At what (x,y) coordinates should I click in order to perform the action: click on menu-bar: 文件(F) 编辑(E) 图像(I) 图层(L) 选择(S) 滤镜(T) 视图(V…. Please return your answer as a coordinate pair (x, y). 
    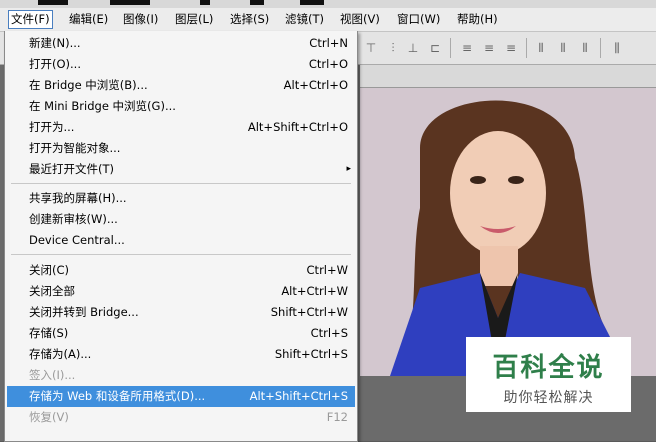
    Looking at the image, I should click on (328, 20).